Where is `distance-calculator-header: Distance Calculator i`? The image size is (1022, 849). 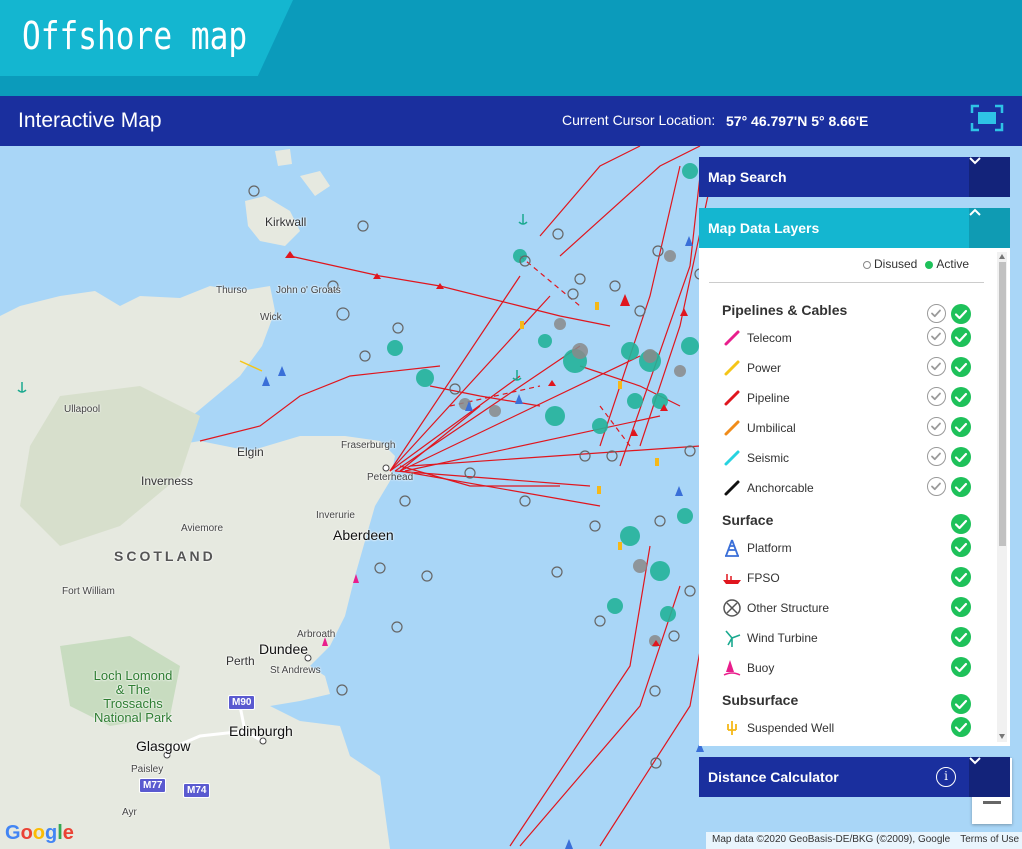 distance-calculator-header: Distance Calculator i is located at coordinates (854, 777).